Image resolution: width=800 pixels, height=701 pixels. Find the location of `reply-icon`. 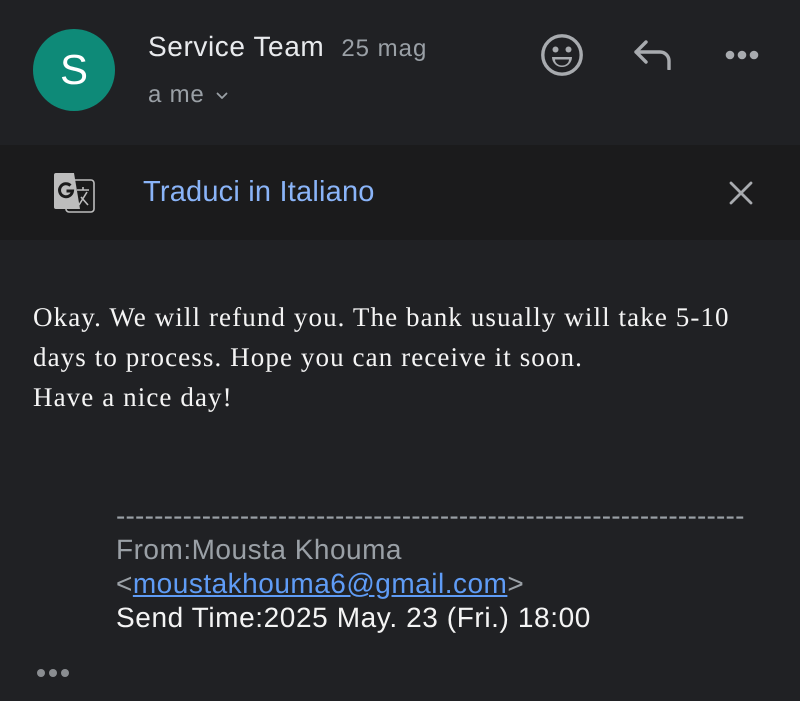

reply-icon is located at coordinates (652, 55).